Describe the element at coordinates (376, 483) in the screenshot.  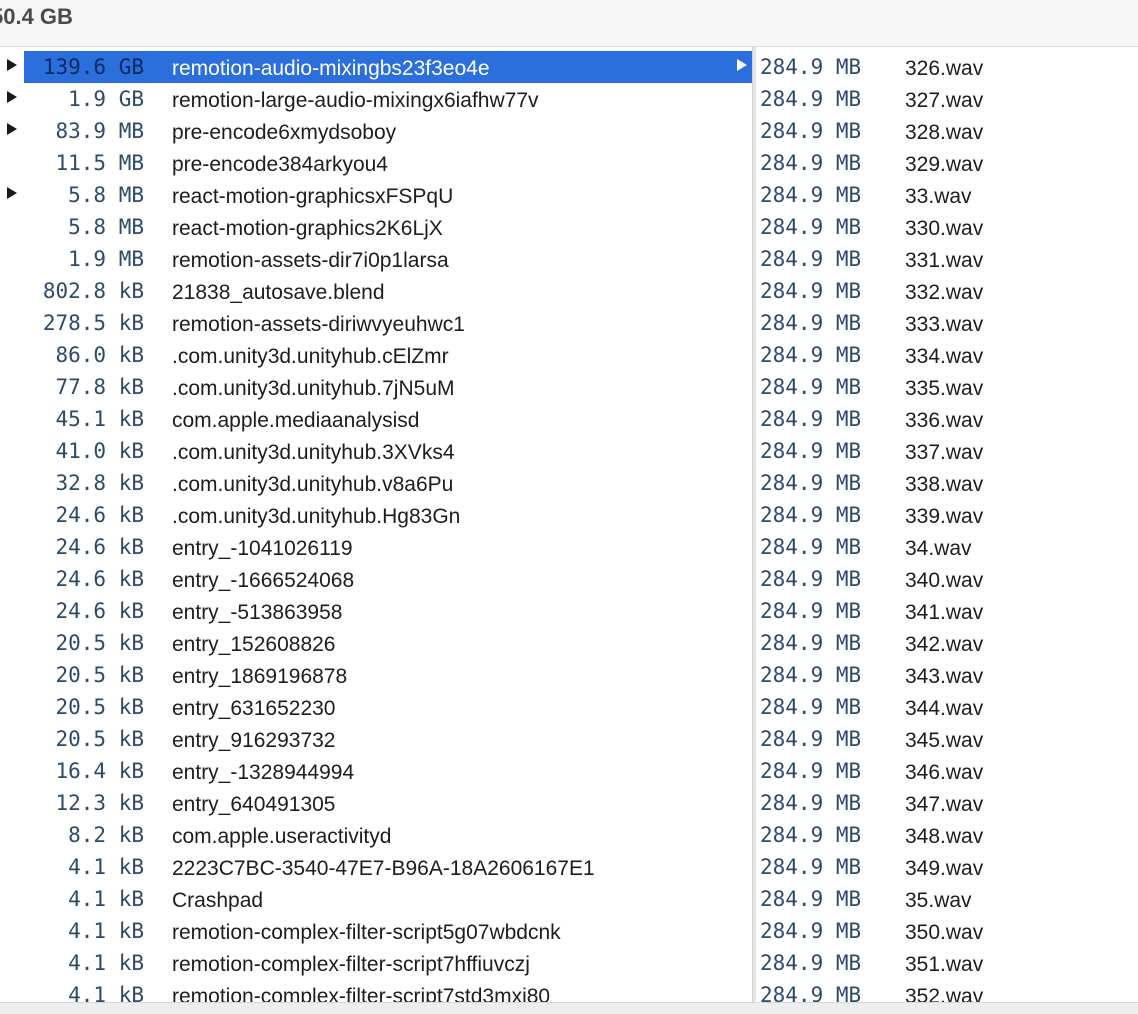
I see `left-list-item-row: 32.8 kB .com.unity3d.unityhub.v8a6Pu` at that location.